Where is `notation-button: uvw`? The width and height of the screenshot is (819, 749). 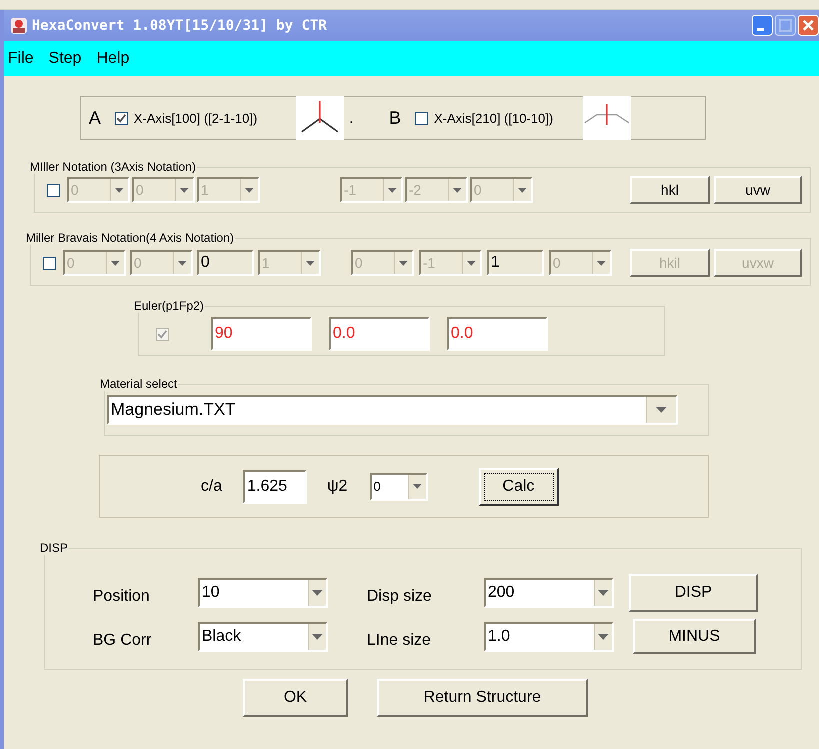 notation-button: uvw is located at coordinates (758, 190).